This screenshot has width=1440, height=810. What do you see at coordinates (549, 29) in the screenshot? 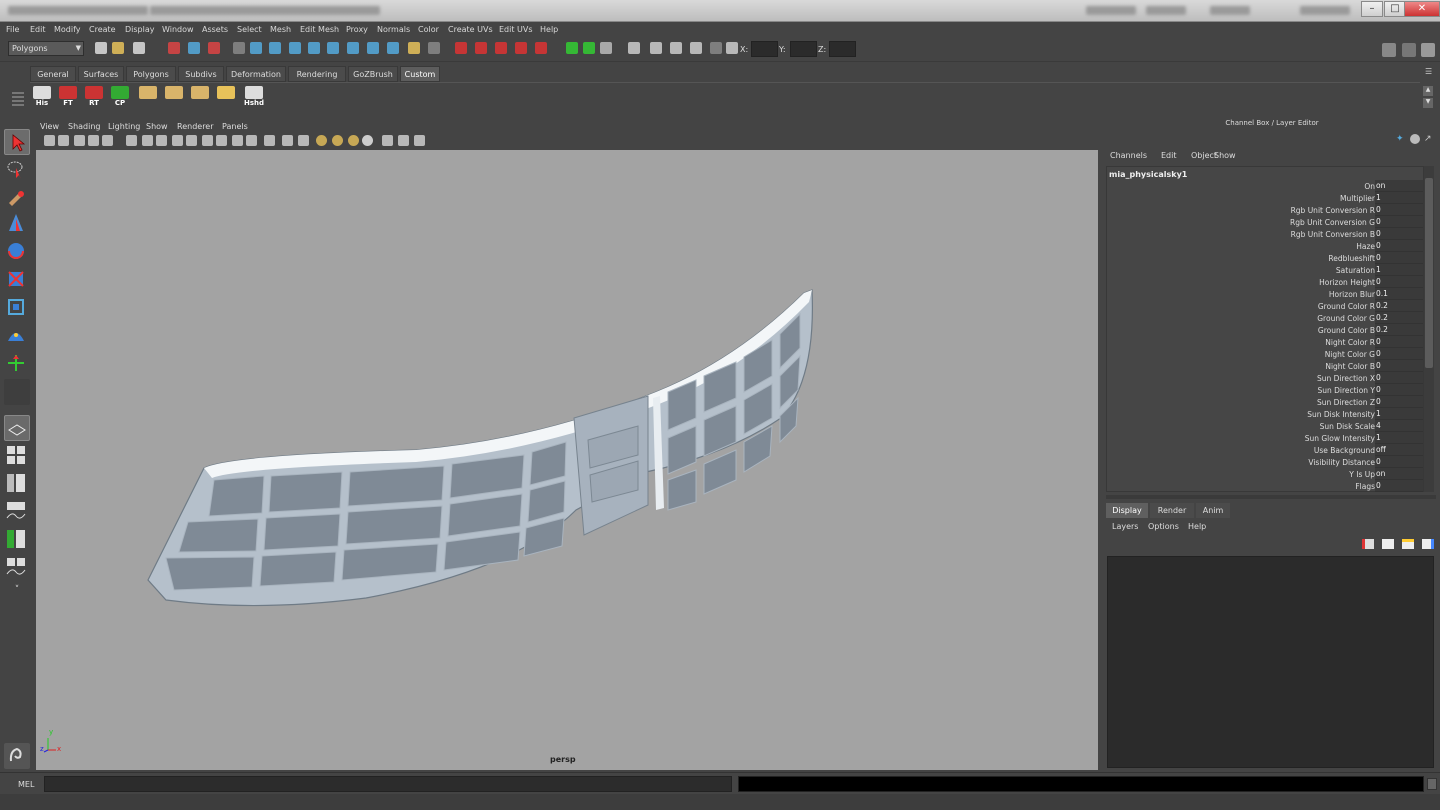
I see `menu-help: Help` at bounding box center [549, 29].